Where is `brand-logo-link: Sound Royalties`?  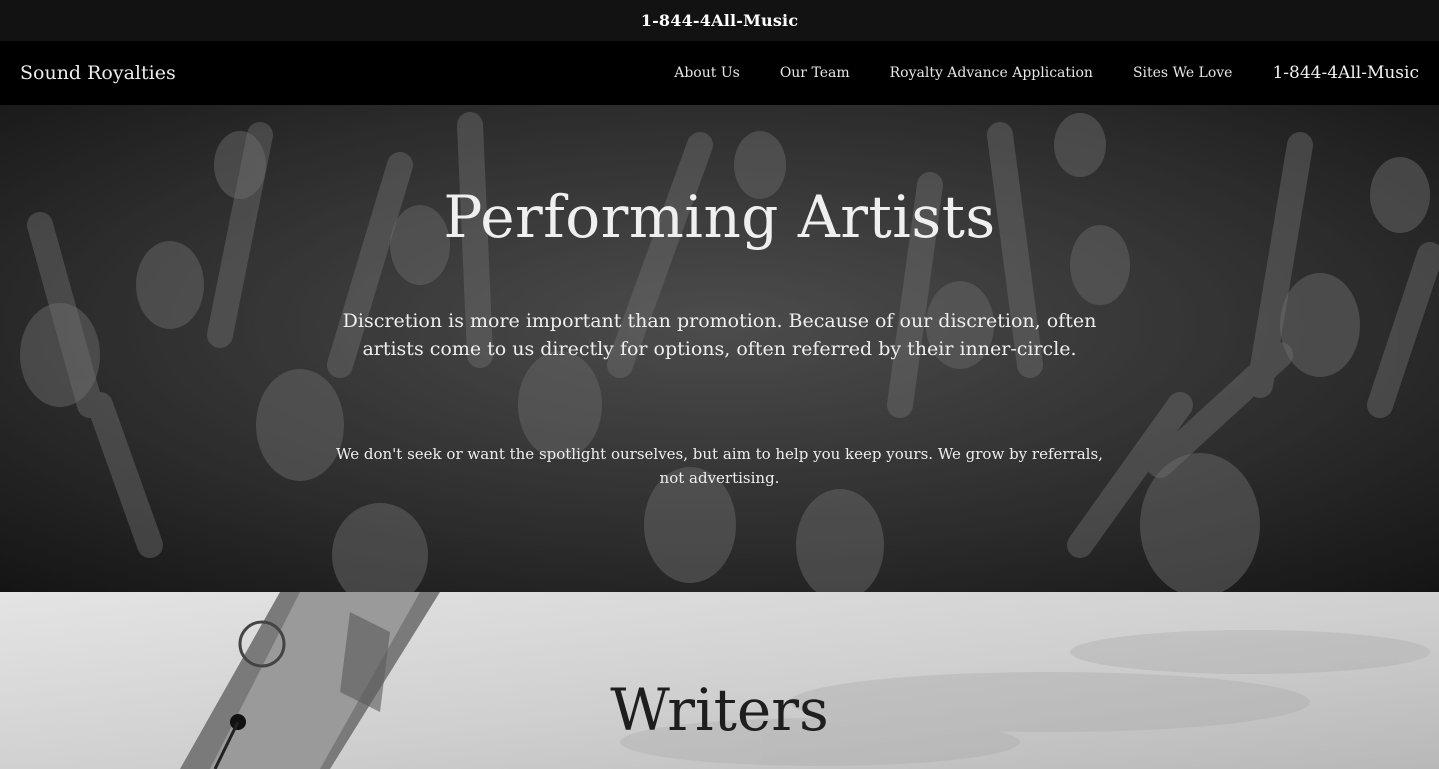
brand-logo-link: Sound Royalties is located at coordinates (98, 73).